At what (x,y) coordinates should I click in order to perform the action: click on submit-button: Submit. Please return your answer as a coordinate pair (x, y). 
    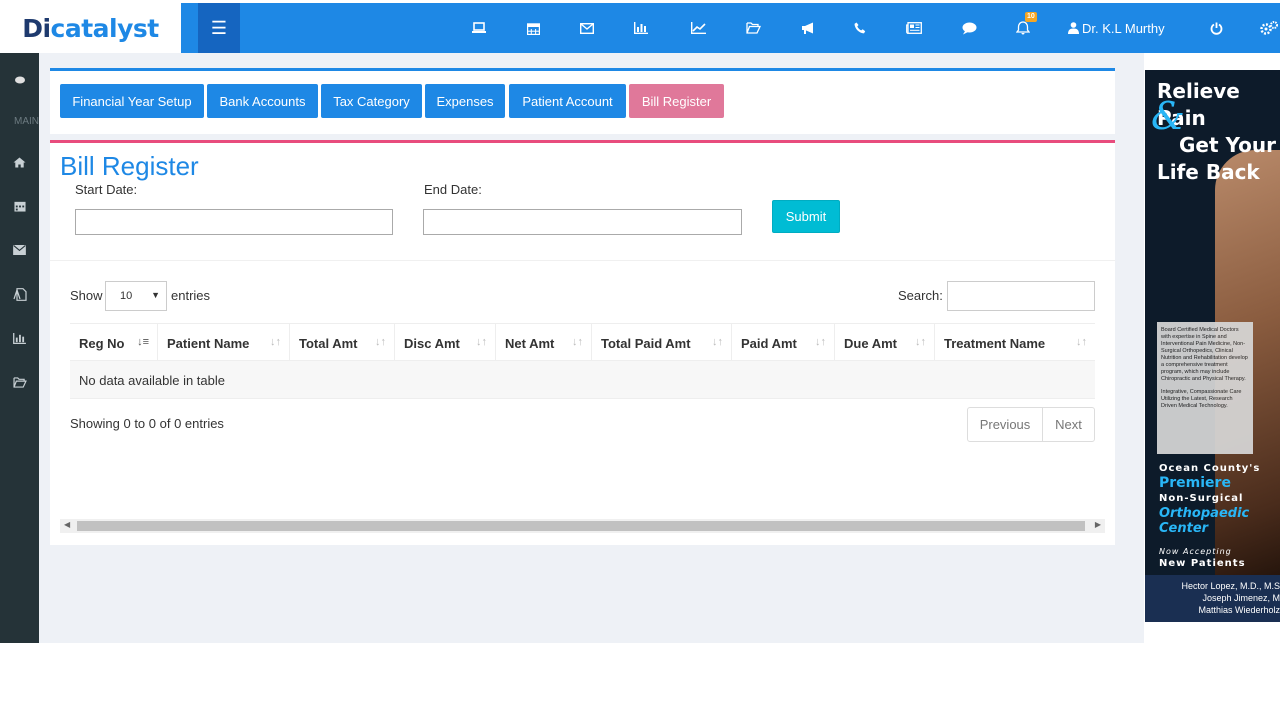
    Looking at the image, I should click on (806, 216).